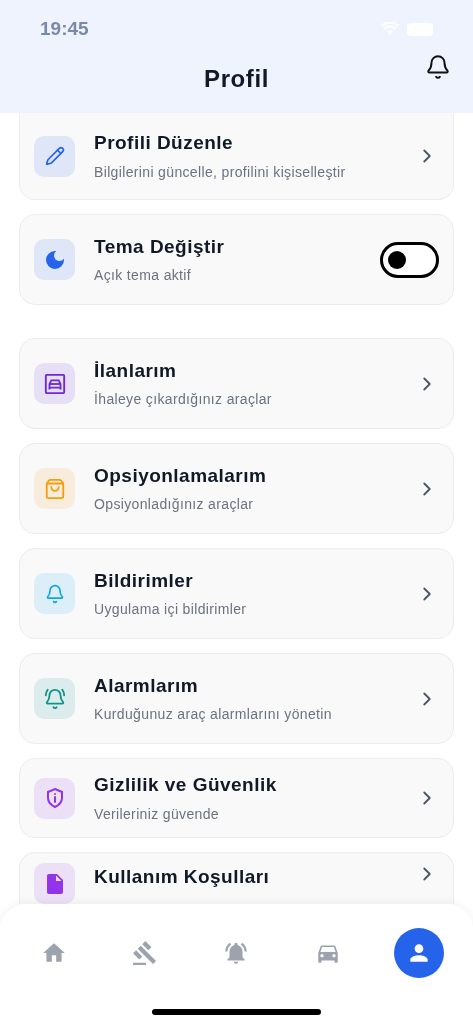 The height and width of the screenshot is (1024, 473). I want to click on item-title: Kullanım Koşulları, so click(182, 877).